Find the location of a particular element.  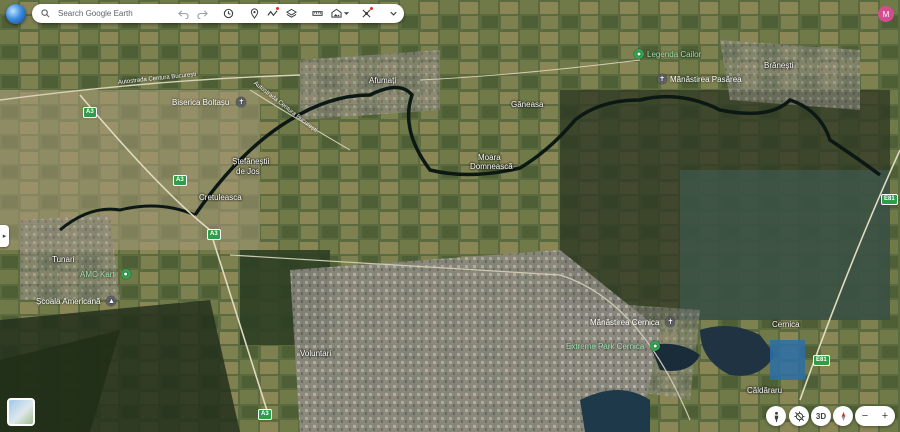

pegman-icon is located at coordinates (776, 416).